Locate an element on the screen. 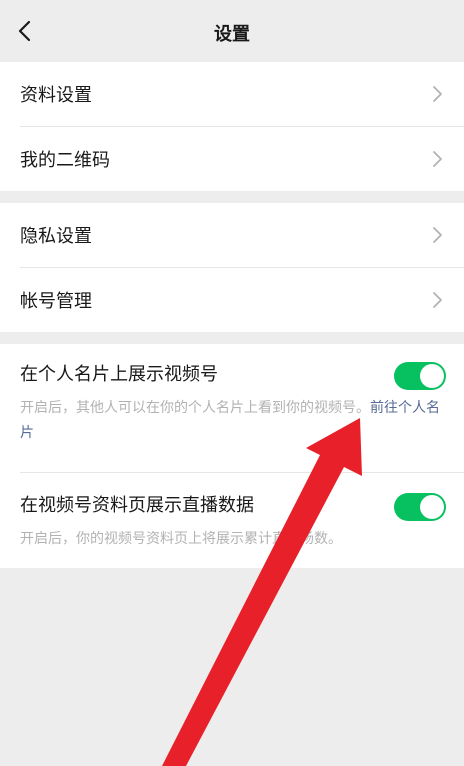 The image size is (464, 766). row-label: 隐私设置 is located at coordinates (56, 236).